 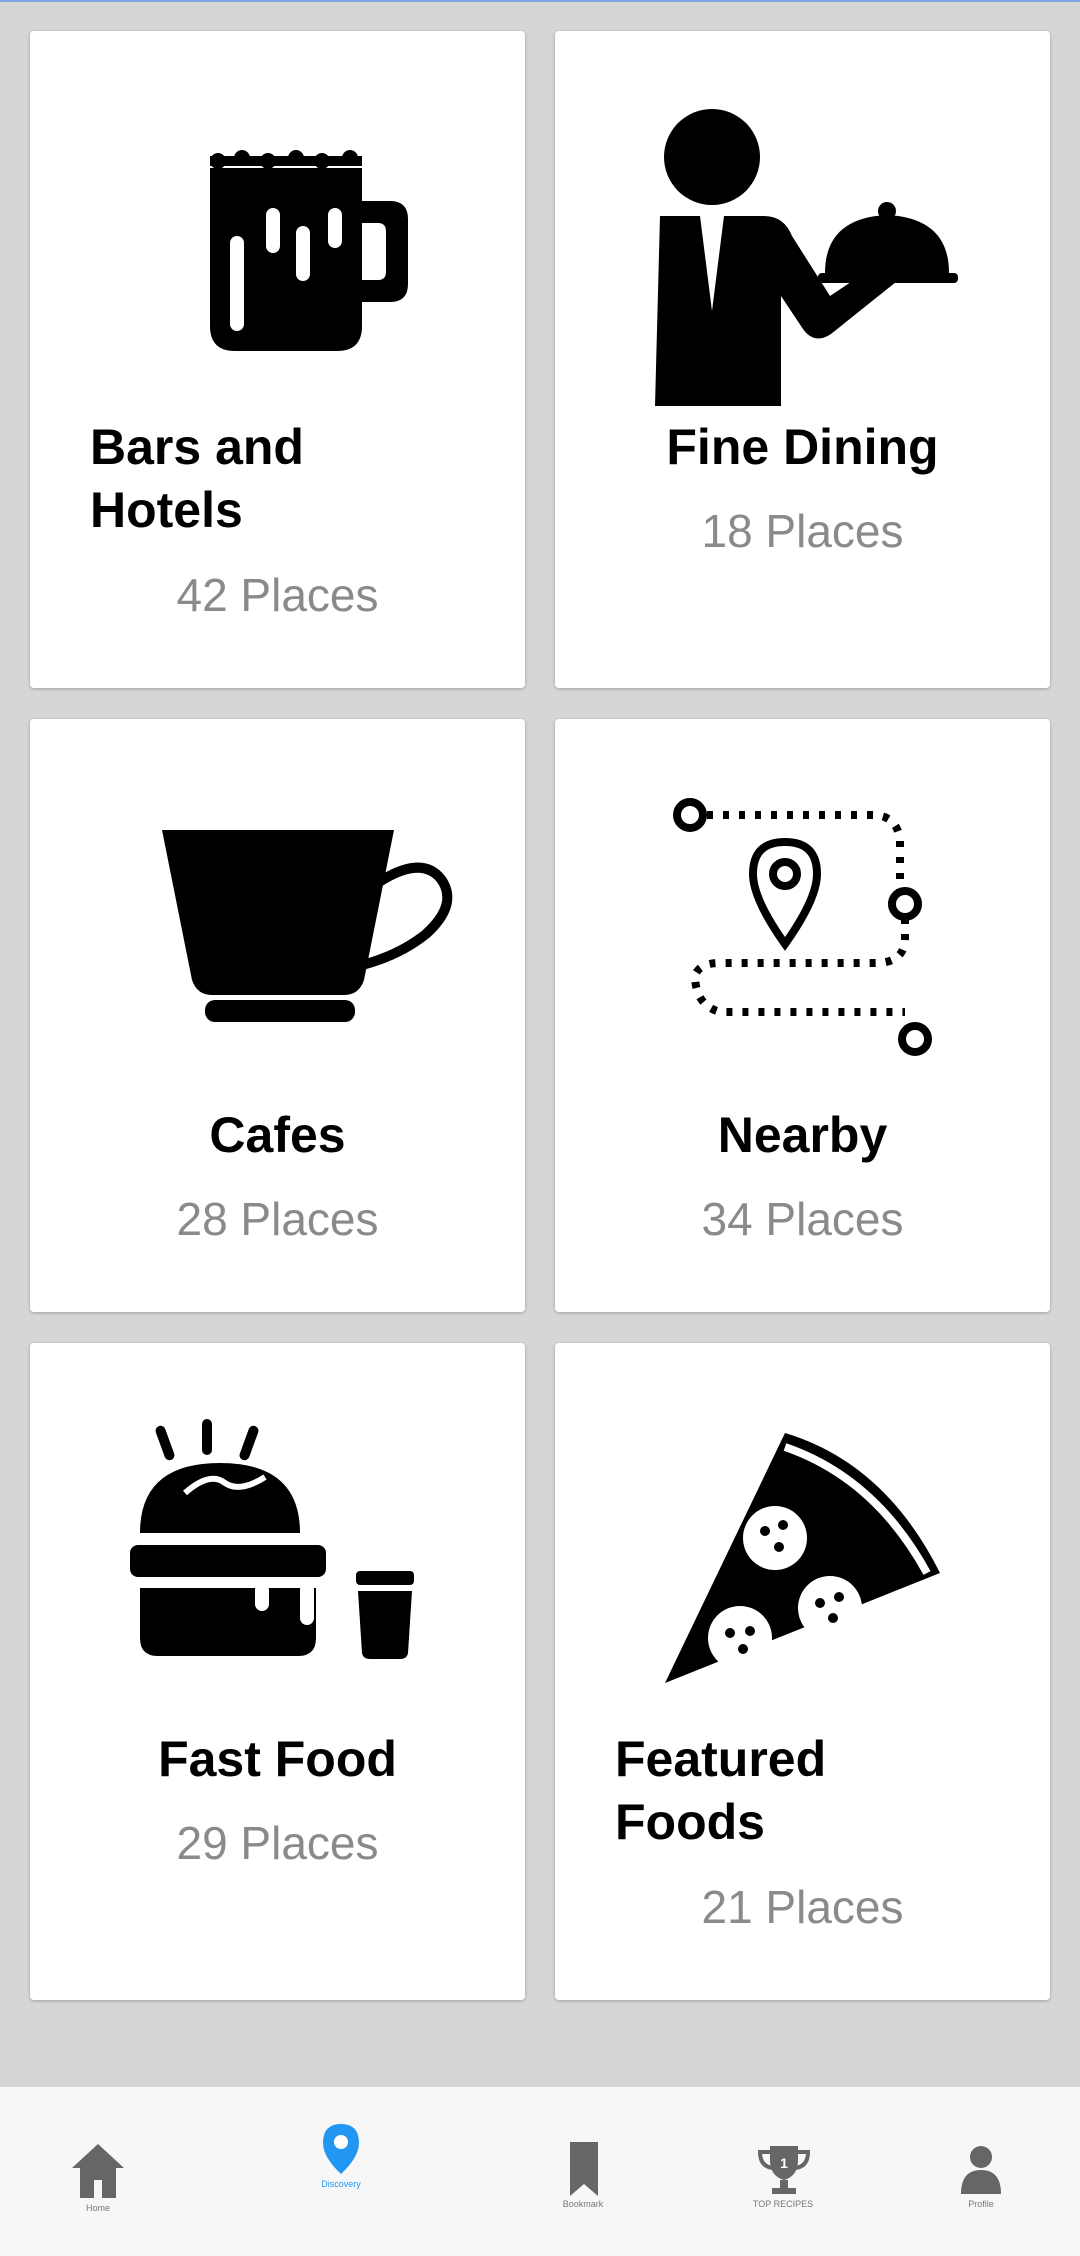 I want to click on profile-icon, so click(x=981, y=2170).